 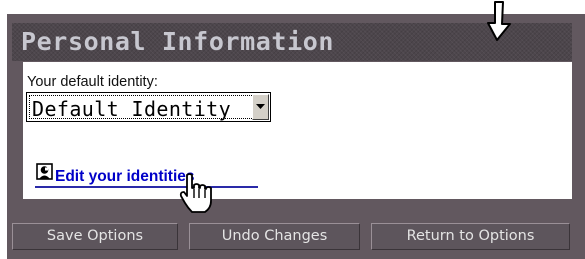 I want to click on select-focus-ring: Default Identity, so click(x=148, y=108).